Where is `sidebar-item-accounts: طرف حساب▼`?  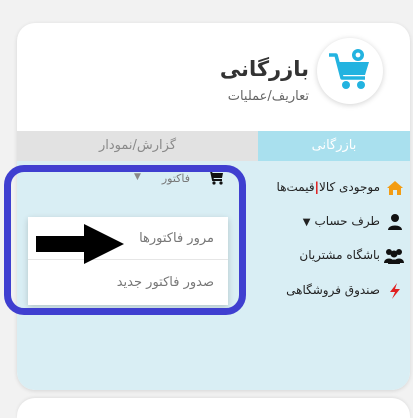 sidebar-item-accounts: طرف حساب▼ is located at coordinates (335, 222).